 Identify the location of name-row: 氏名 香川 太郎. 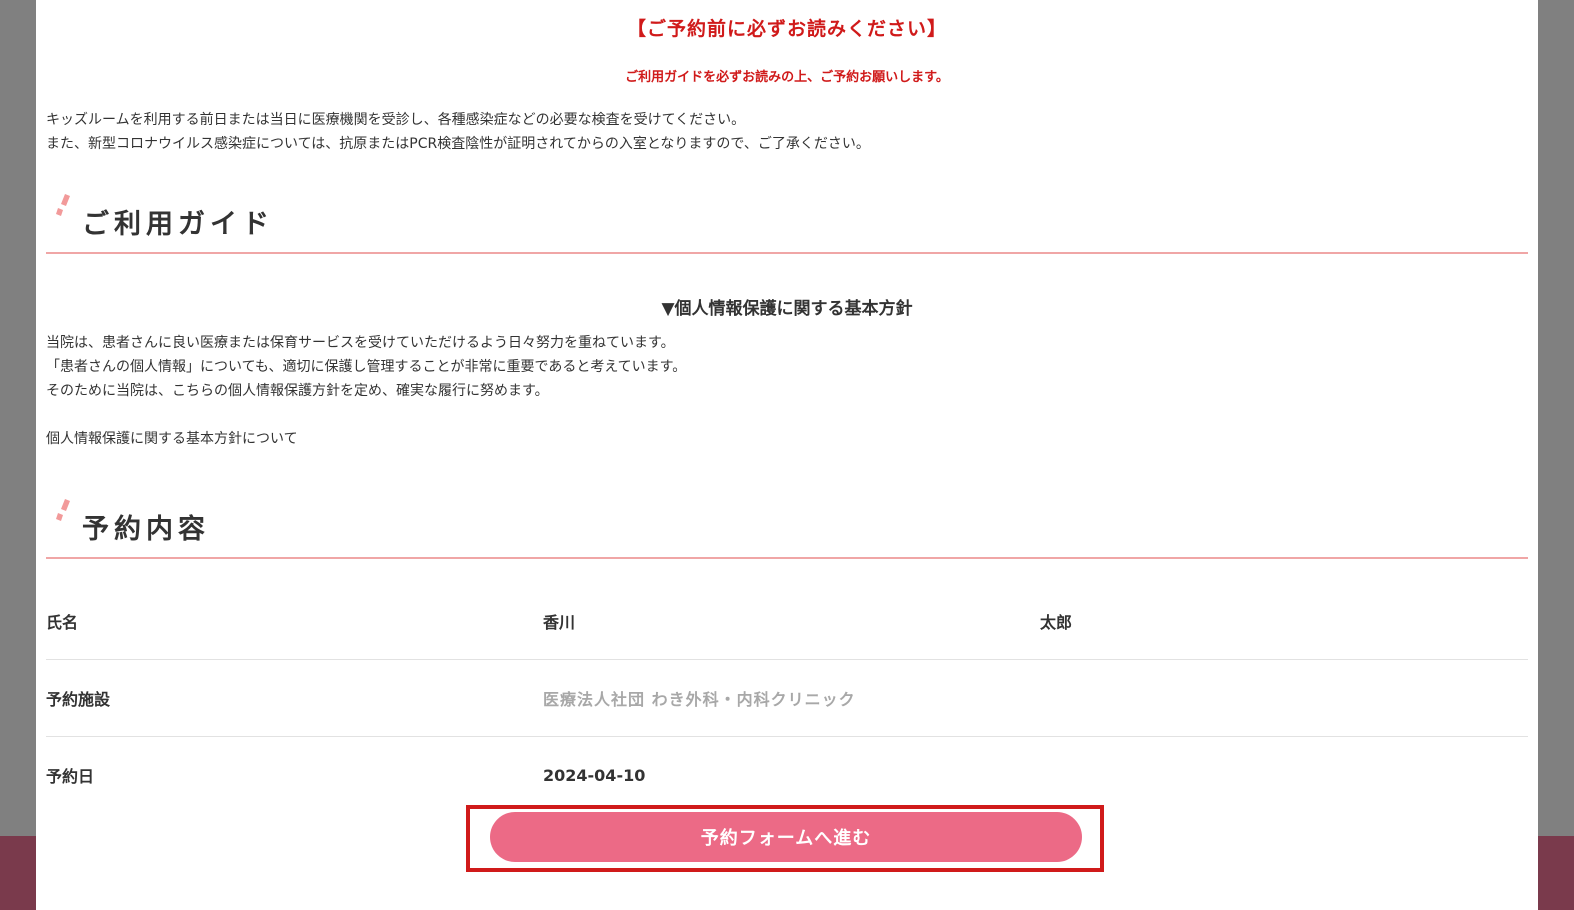
(787, 621).